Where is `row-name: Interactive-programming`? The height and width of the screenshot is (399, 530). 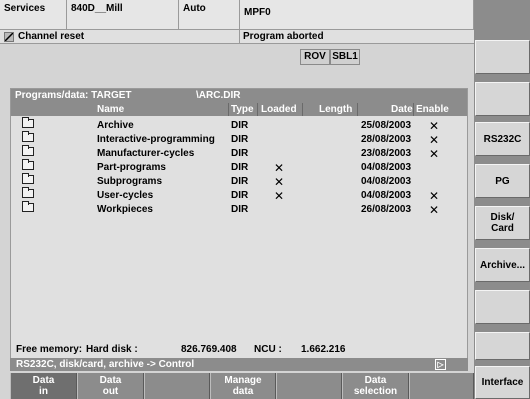 row-name: Interactive-programming is located at coordinates (156, 139).